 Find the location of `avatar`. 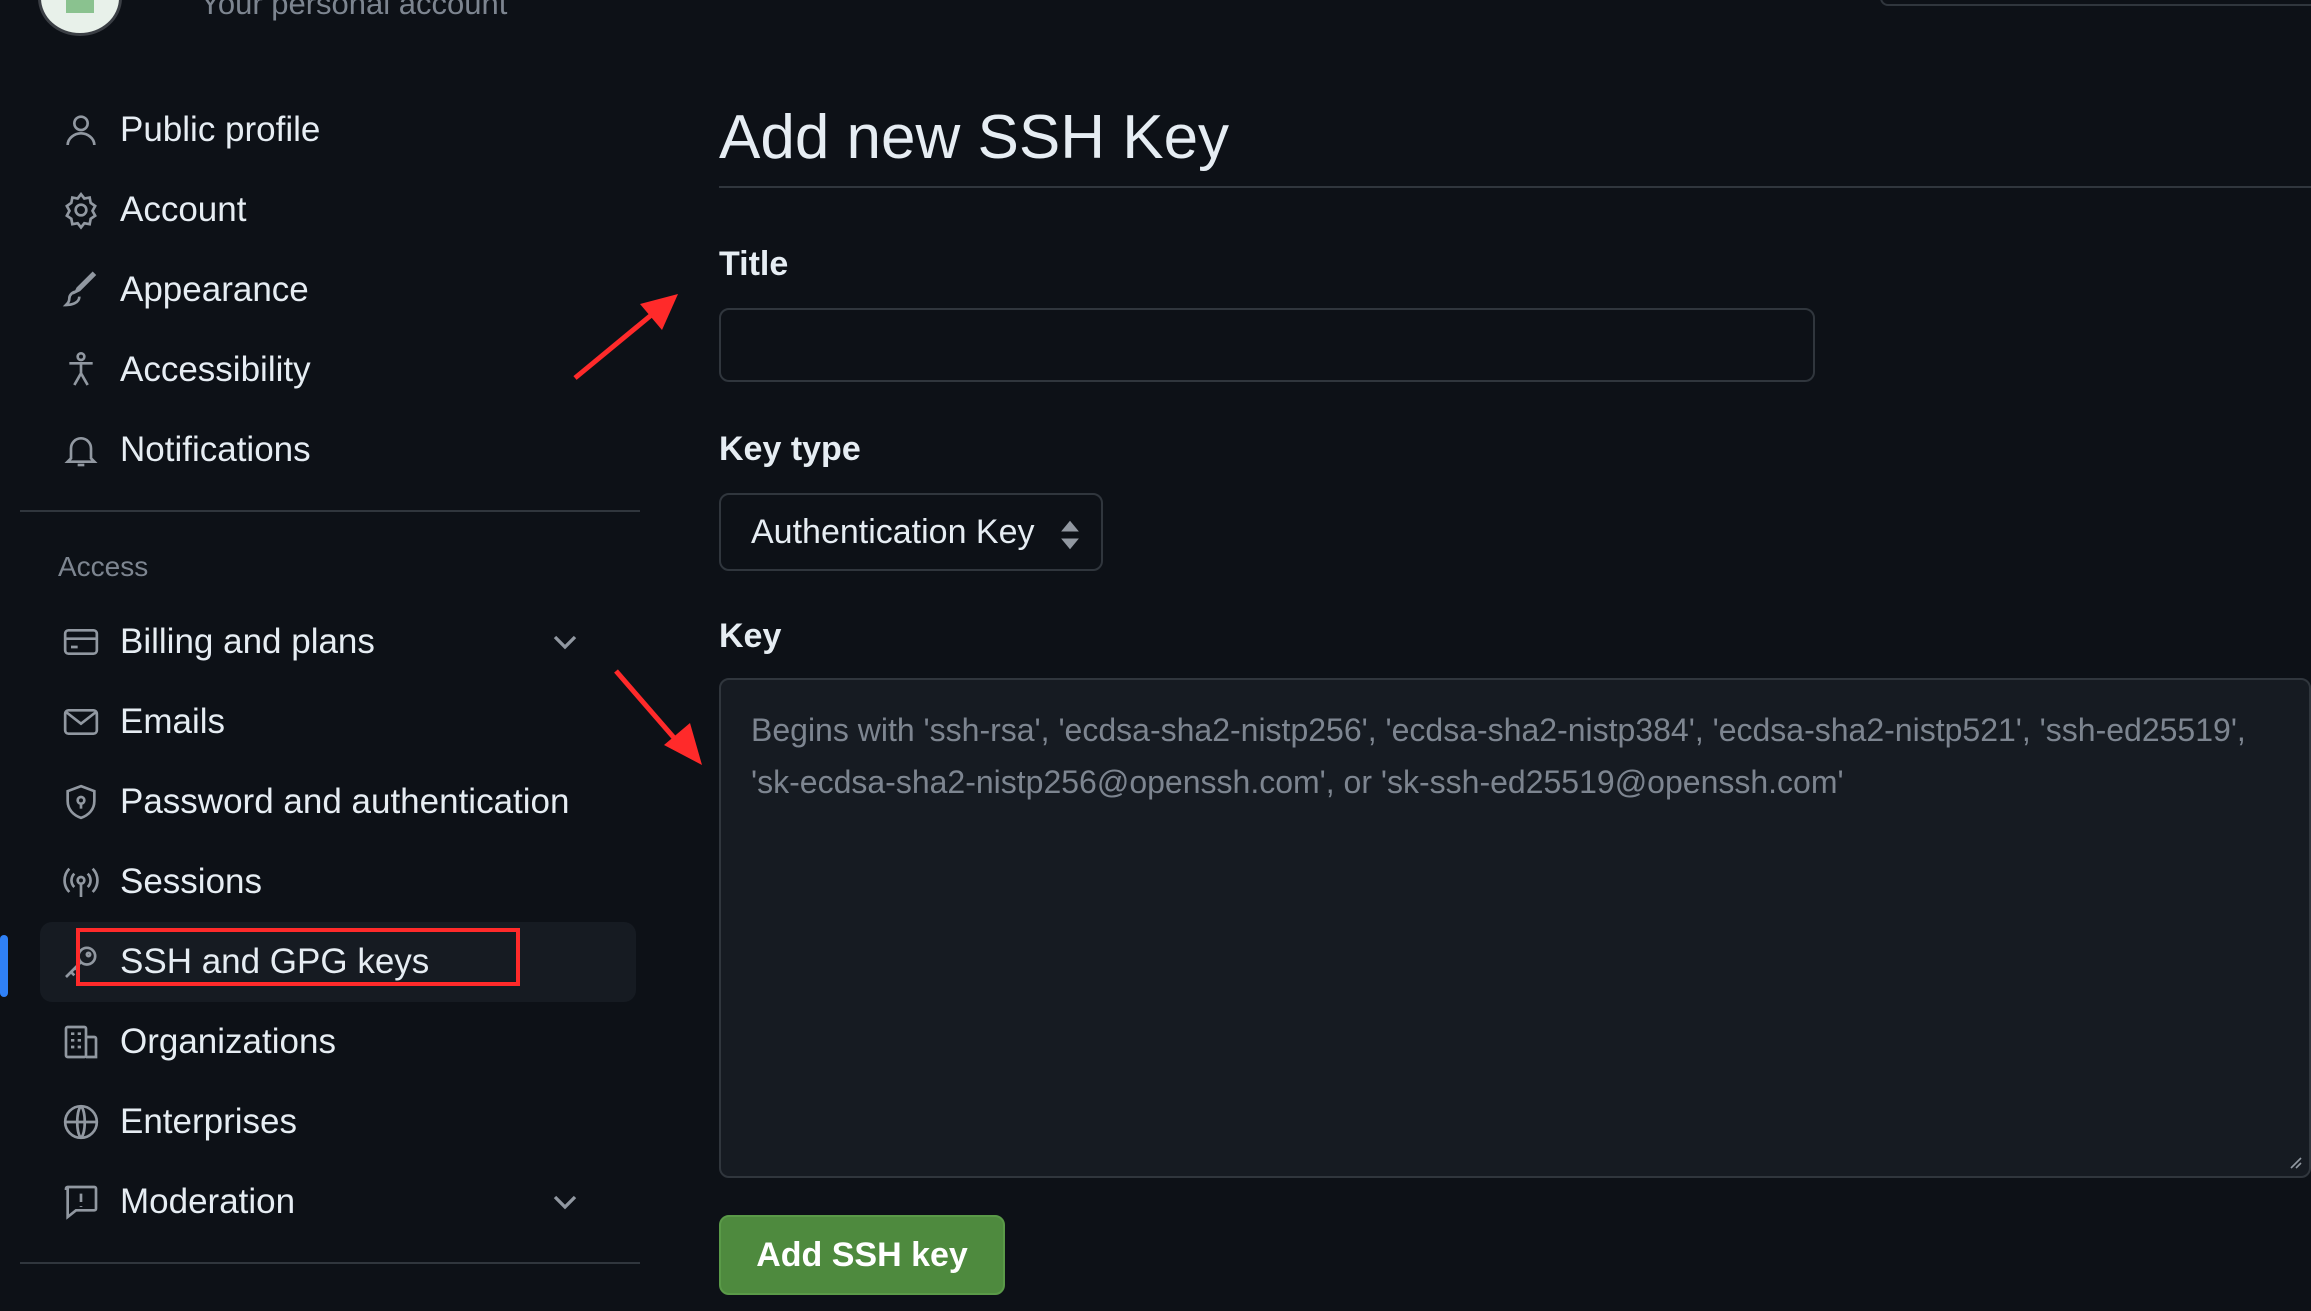

avatar is located at coordinates (80, 18).